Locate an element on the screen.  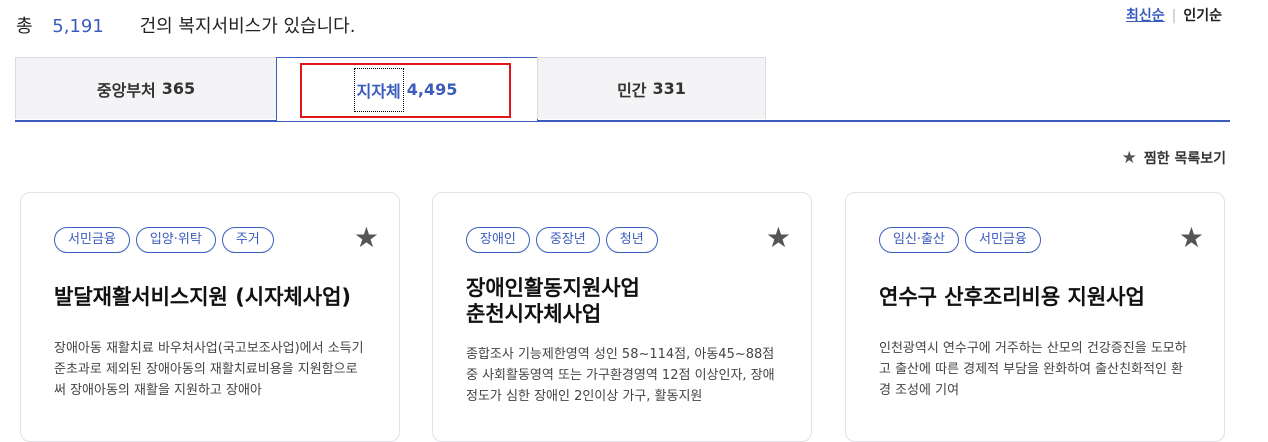
tag-badge: 주거 is located at coordinates (247, 240).